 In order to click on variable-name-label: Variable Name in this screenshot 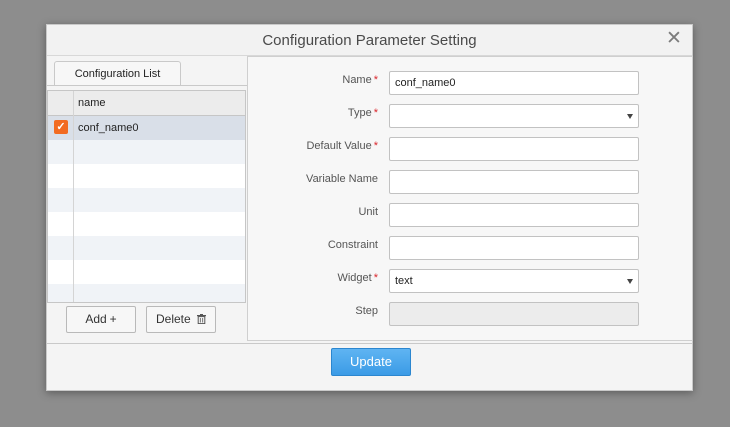, I will do `click(342, 179)`.